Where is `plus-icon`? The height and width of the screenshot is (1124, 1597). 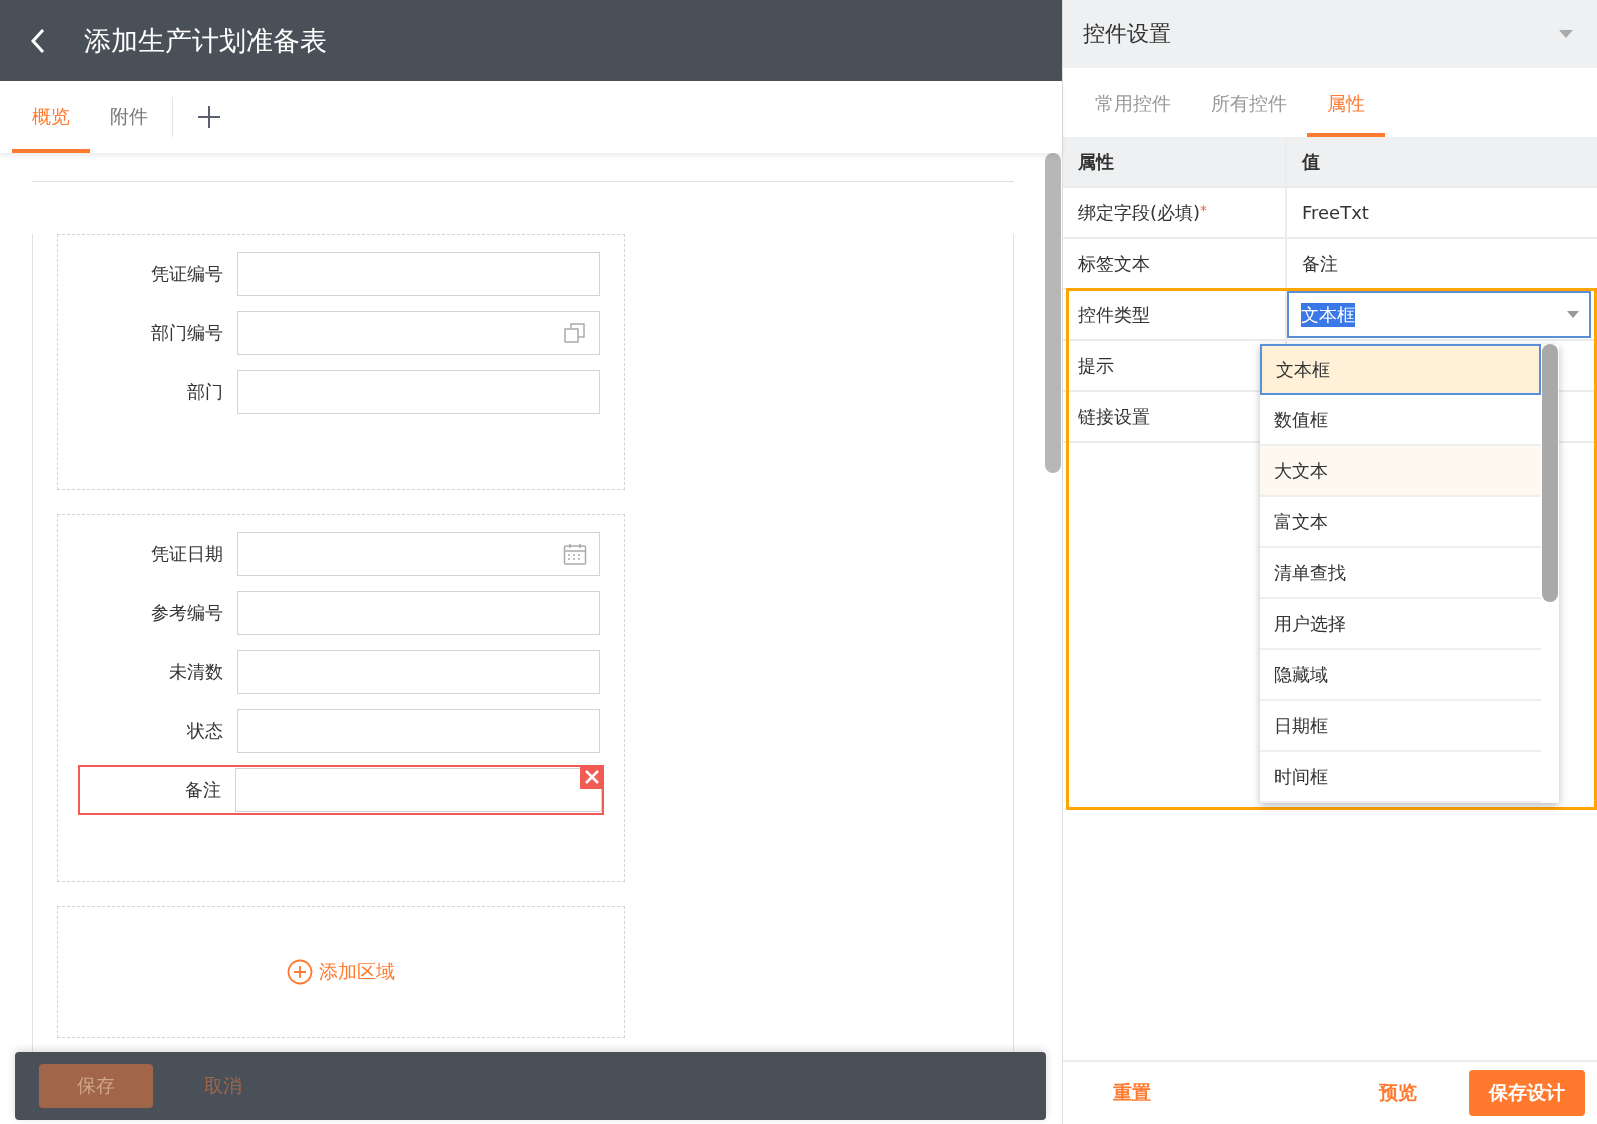
plus-icon is located at coordinates (209, 117).